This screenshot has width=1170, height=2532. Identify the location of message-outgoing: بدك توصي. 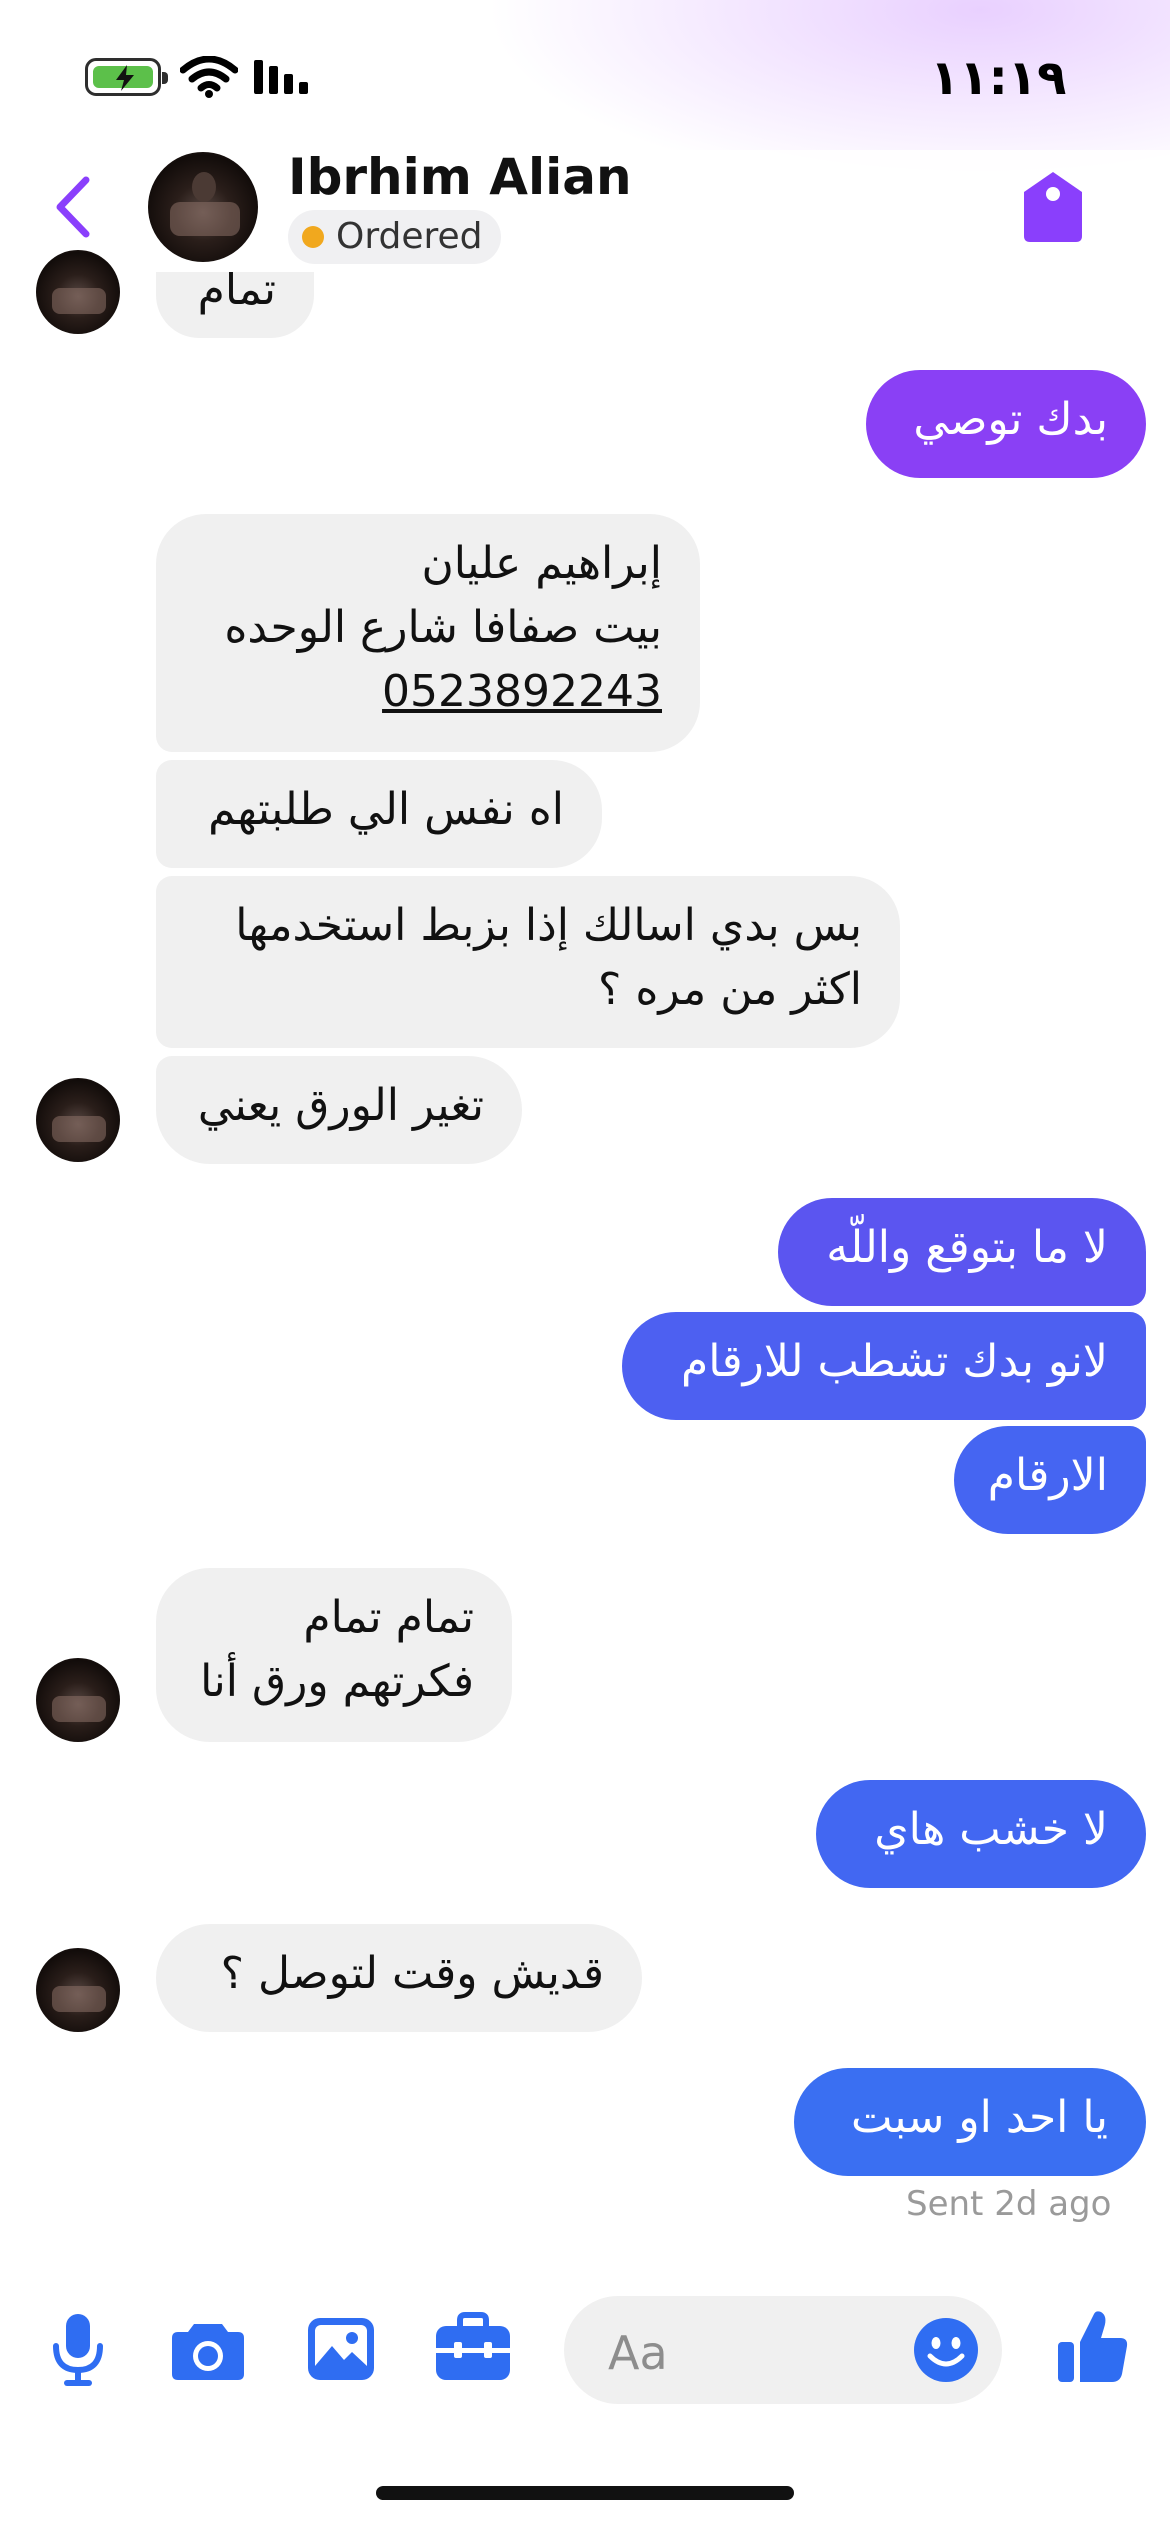
(1006, 424).